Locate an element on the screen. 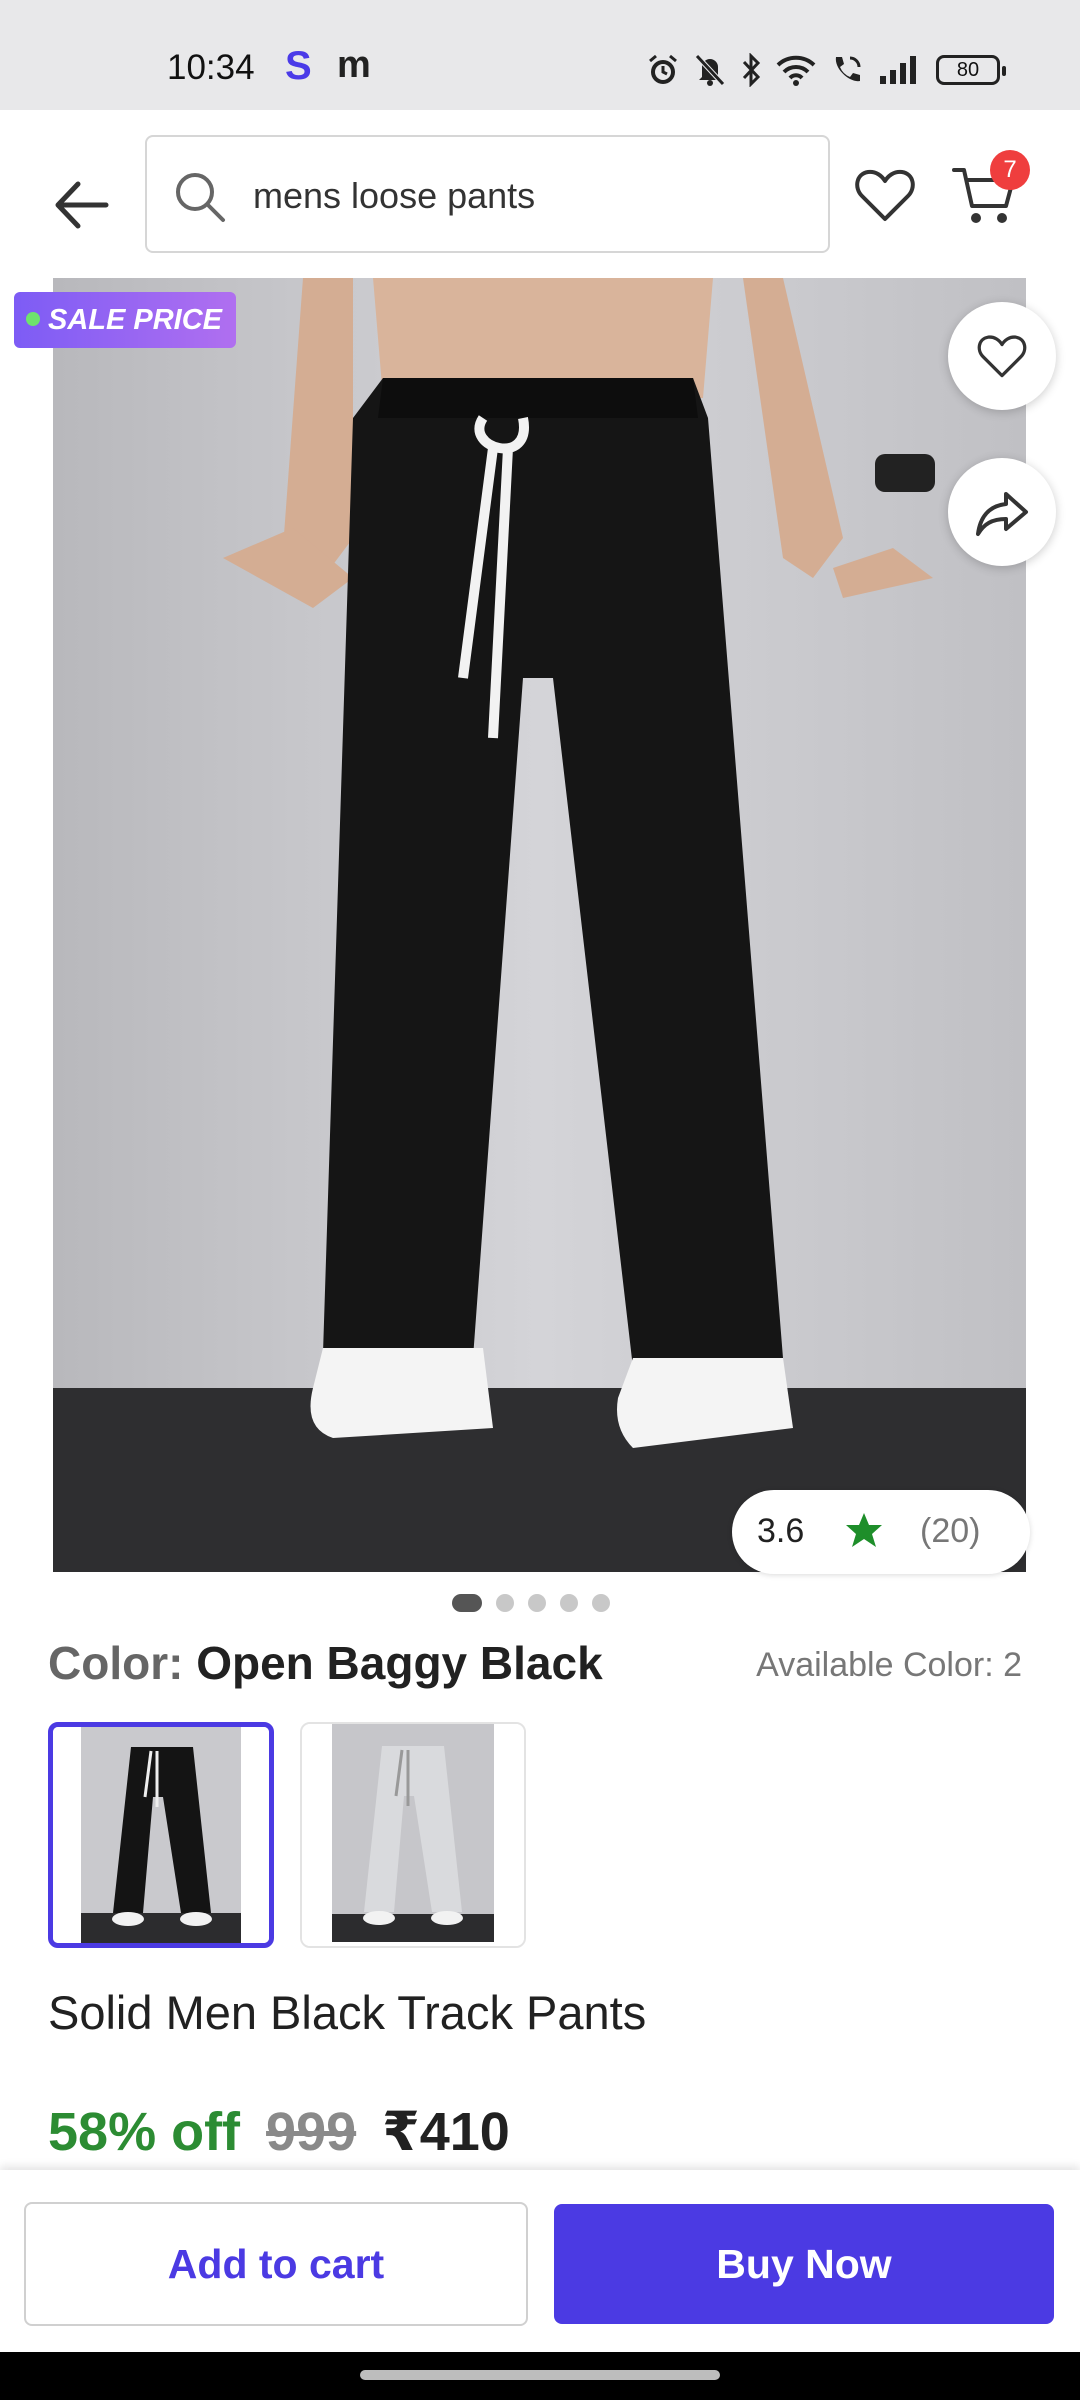 The image size is (1080, 2400). share-icon is located at coordinates (1002, 514).